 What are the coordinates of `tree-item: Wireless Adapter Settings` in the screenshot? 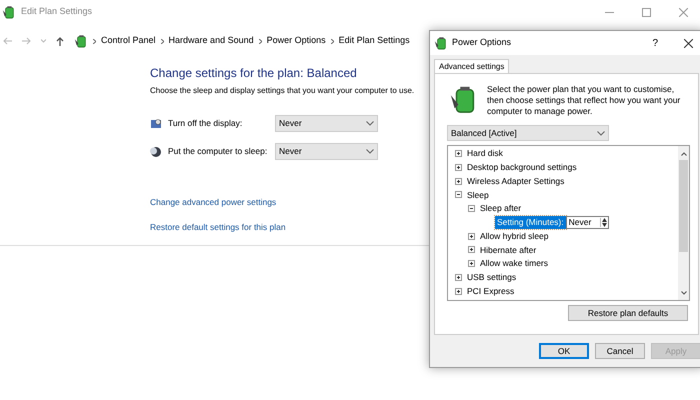 It's located at (515, 181).